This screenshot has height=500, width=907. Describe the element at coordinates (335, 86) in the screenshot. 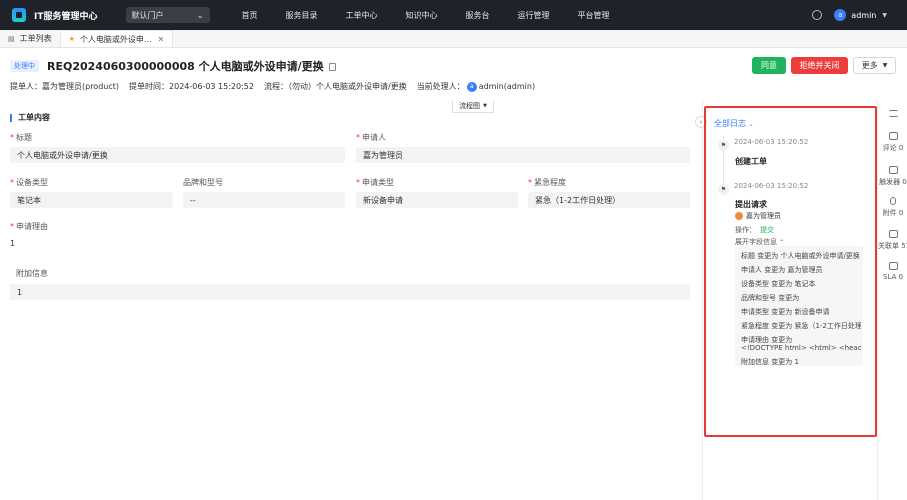

I see `flow: 流程：（勿动）个人电脑或外设申请/更换` at that location.